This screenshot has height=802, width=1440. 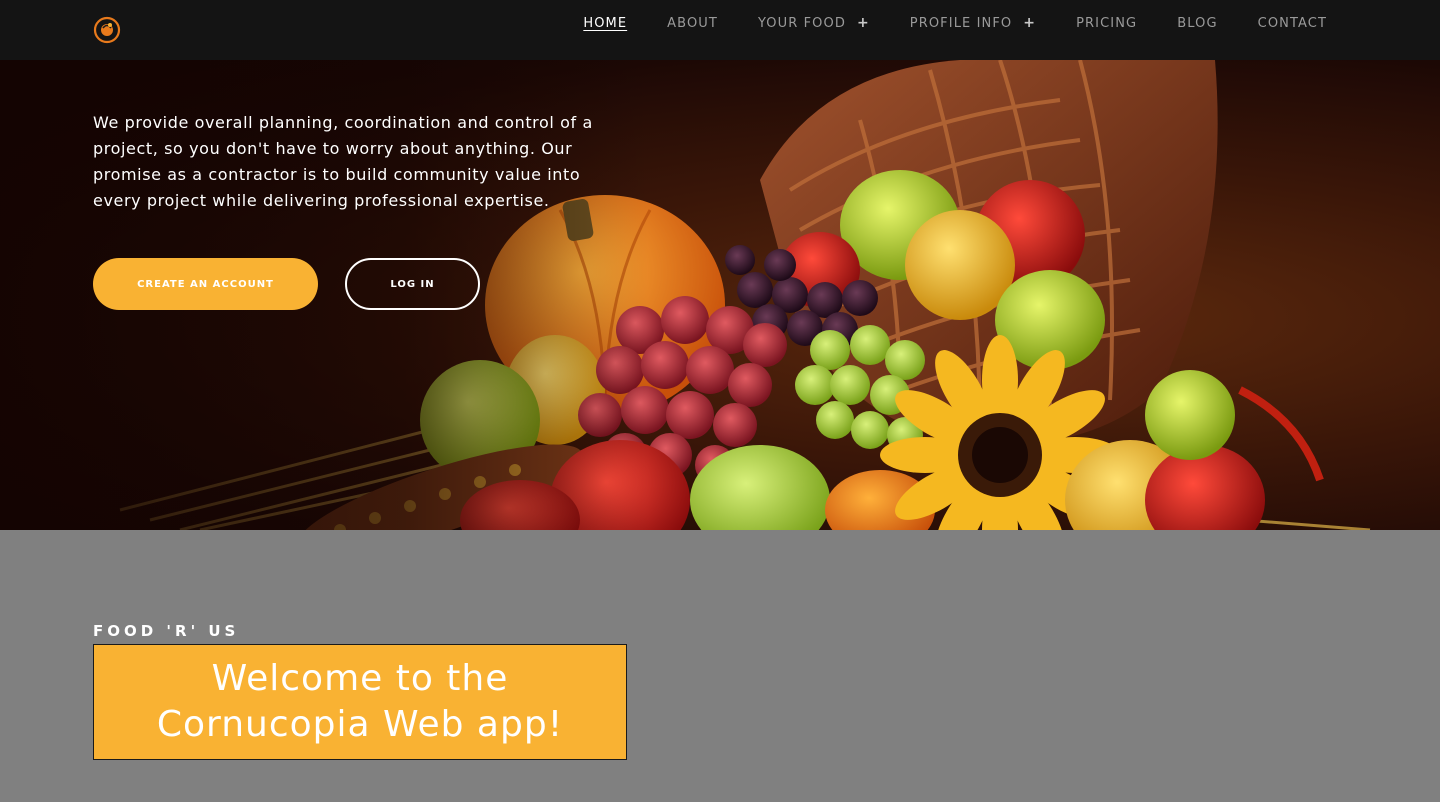 I want to click on welcome-banner: Welcome to the Cornucopia Web app!, so click(x=360, y=702).